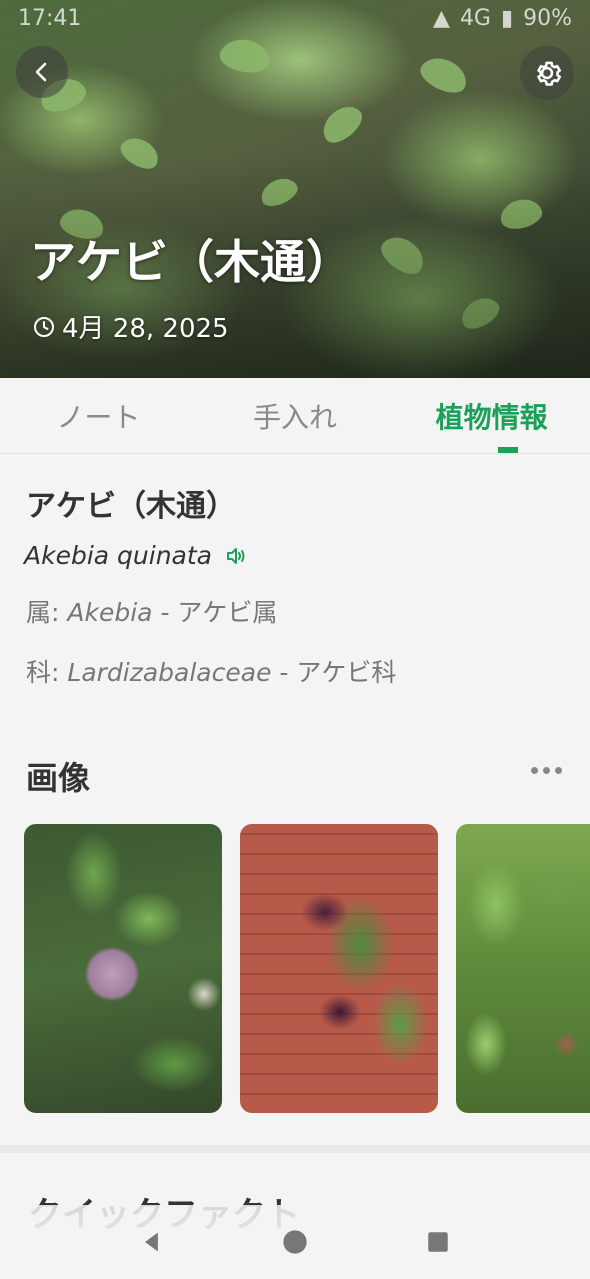  I want to click on more-horizontal-icon, so click(546, 770).